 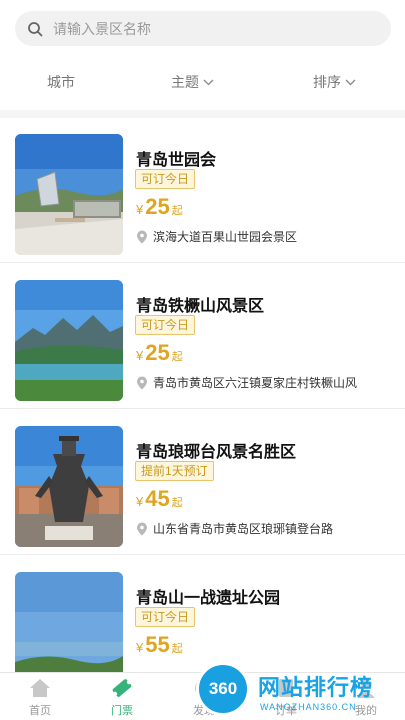 I want to click on spot-title: 青岛世园会, so click(x=176, y=160).